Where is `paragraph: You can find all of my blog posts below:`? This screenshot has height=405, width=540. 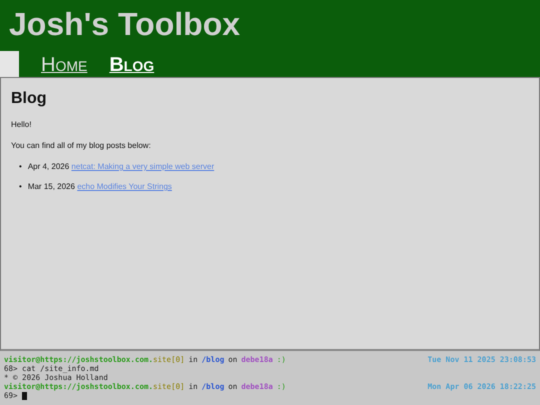
paragraph: You can find all of my blog posts below: is located at coordinates (81, 145).